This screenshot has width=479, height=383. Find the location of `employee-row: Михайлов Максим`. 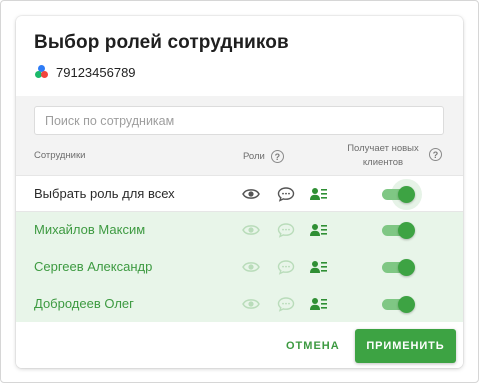

employee-row: Михайлов Максим is located at coordinates (239, 230).